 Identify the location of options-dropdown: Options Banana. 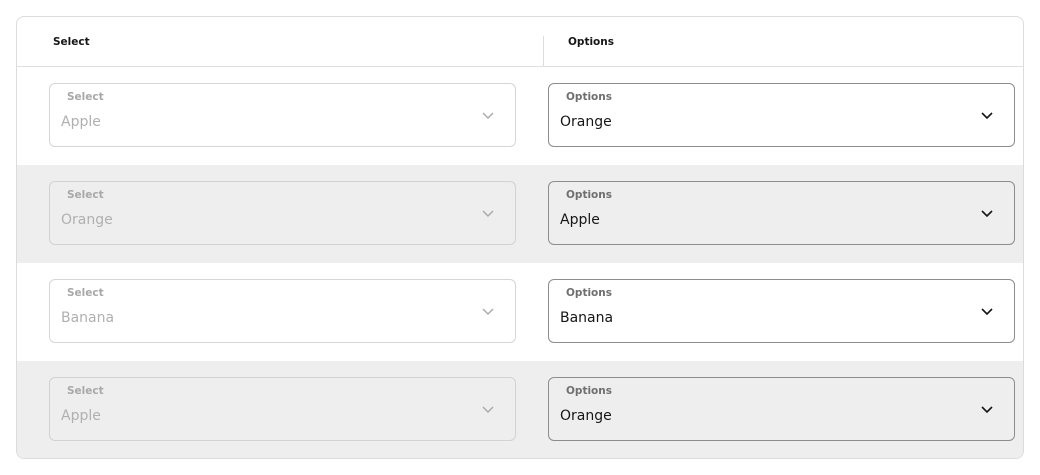
(781, 311).